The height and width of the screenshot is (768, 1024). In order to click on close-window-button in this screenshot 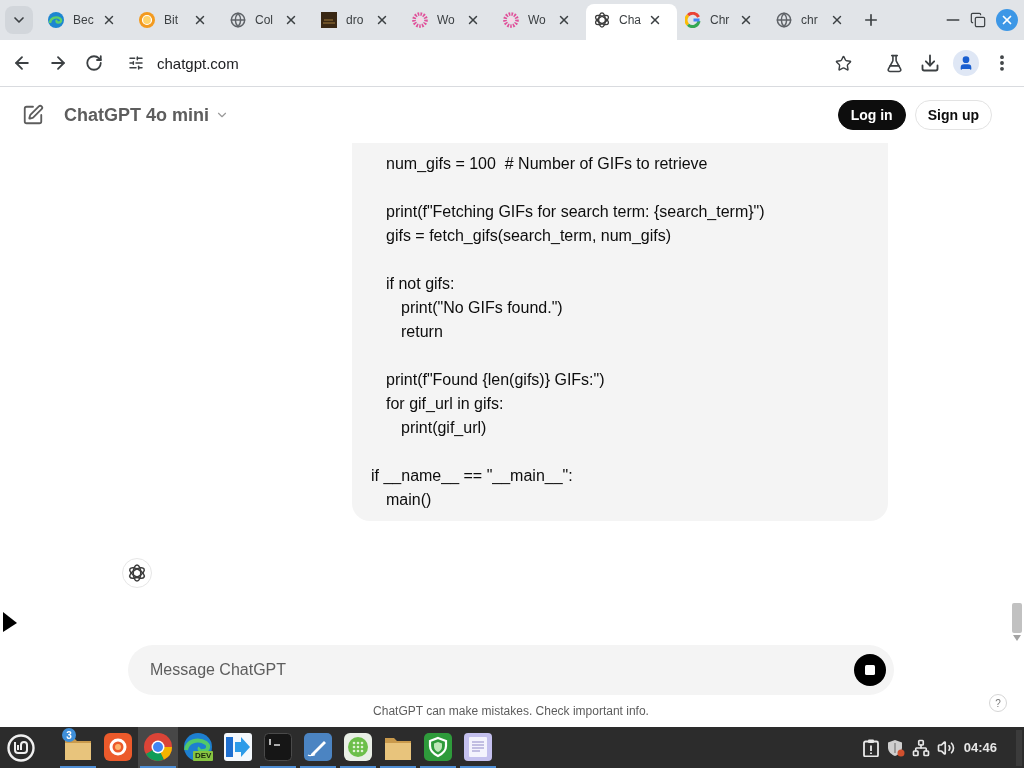, I will do `click(1007, 20)`.